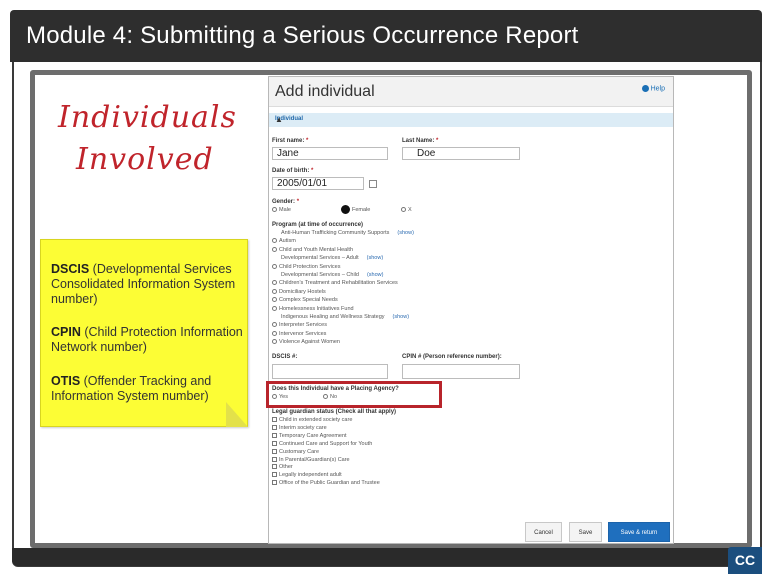 The height and width of the screenshot is (574, 764). What do you see at coordinates (299, 292) in the screenshot?
I see `program-option: Domiciliary Hostels` at bounding box center [299, 292].